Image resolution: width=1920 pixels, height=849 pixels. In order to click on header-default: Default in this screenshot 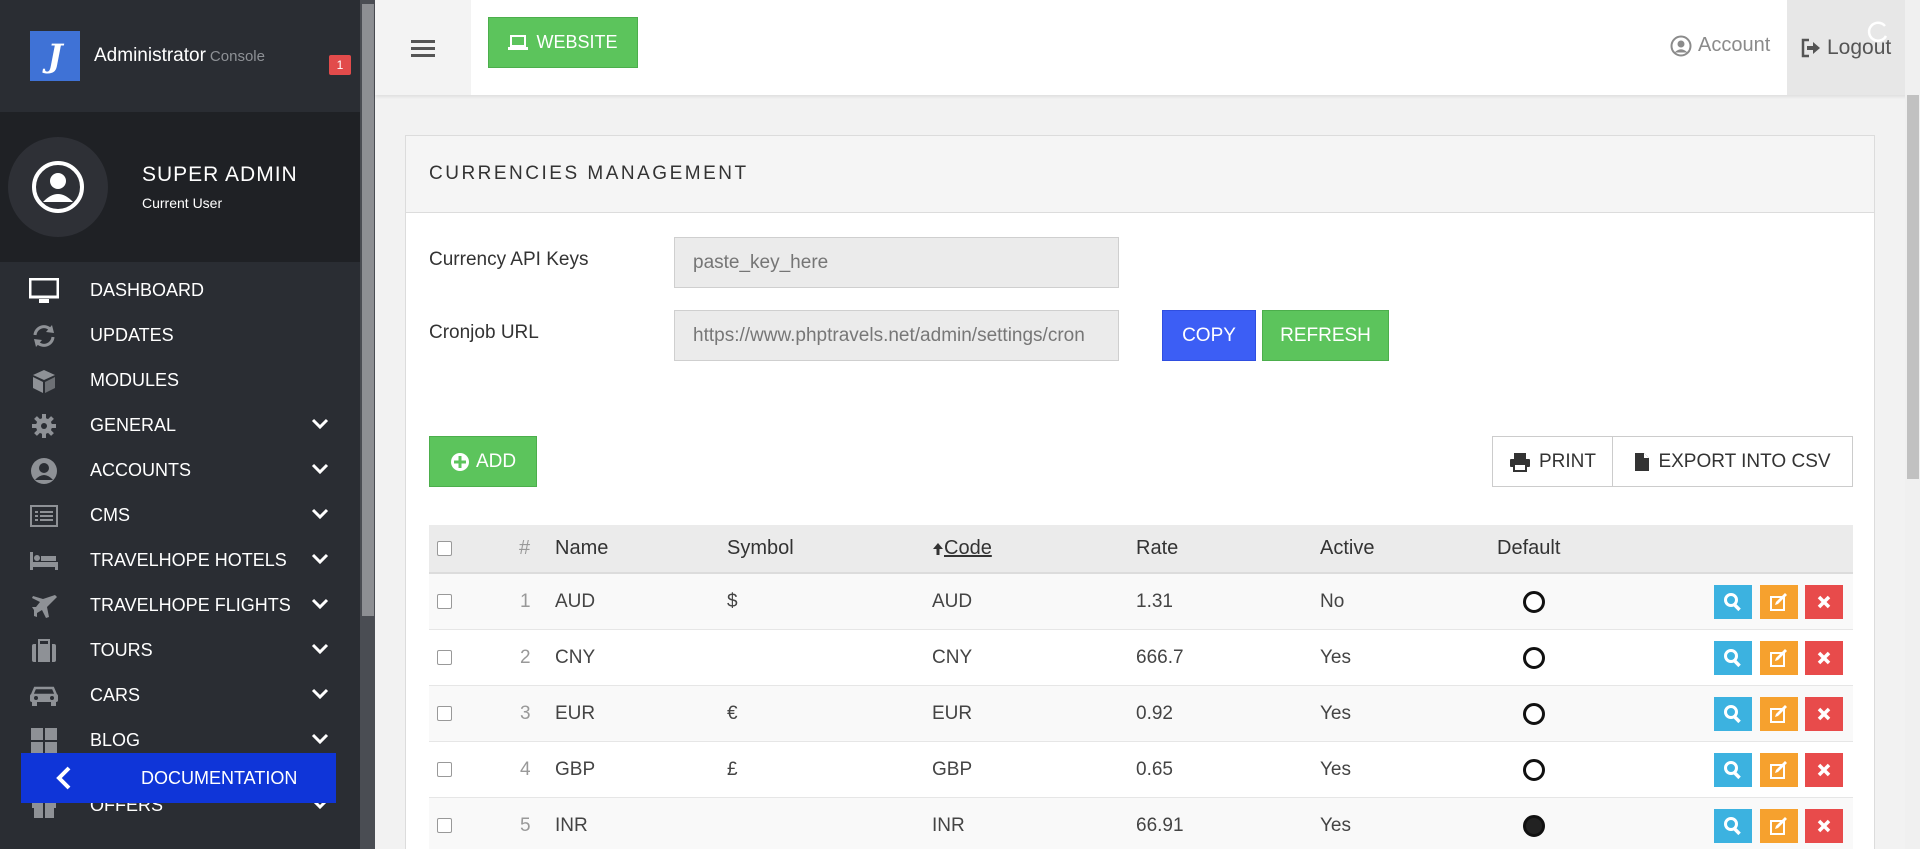, I will do `click(1528, 548)`.